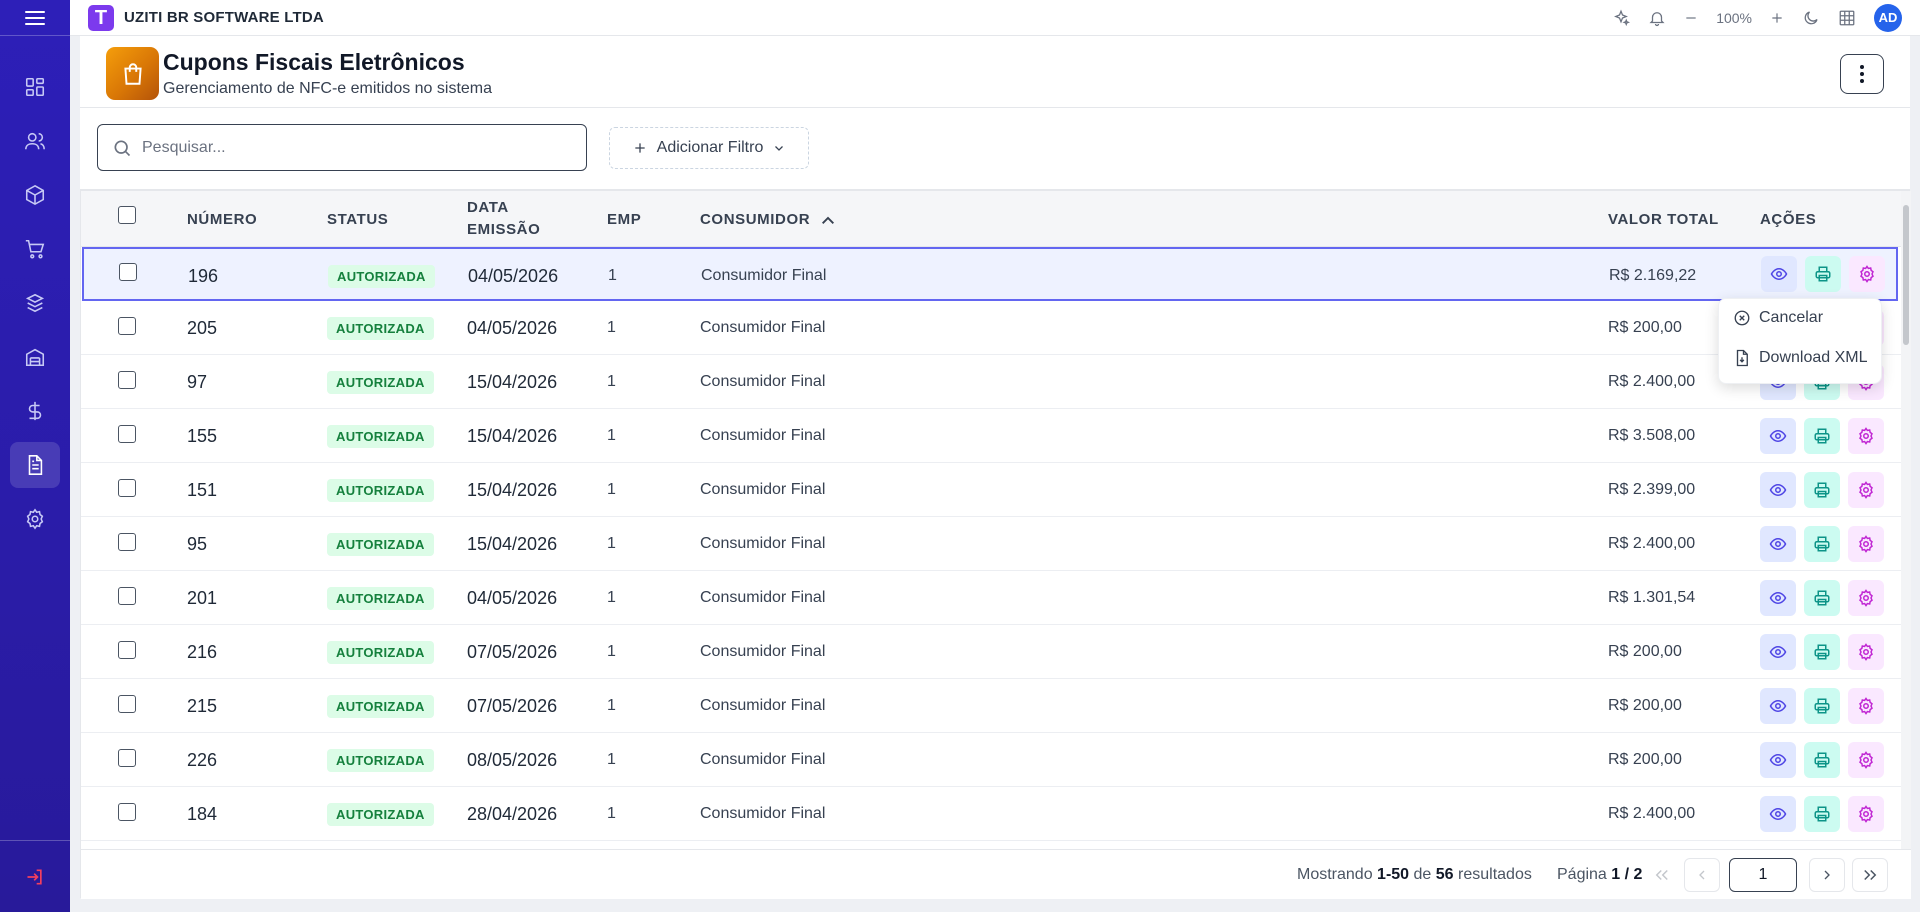 The width and height of the screenshot is (1920, 912). I want to click on header-data-line2: EMISSÃO, so click(503, 229).